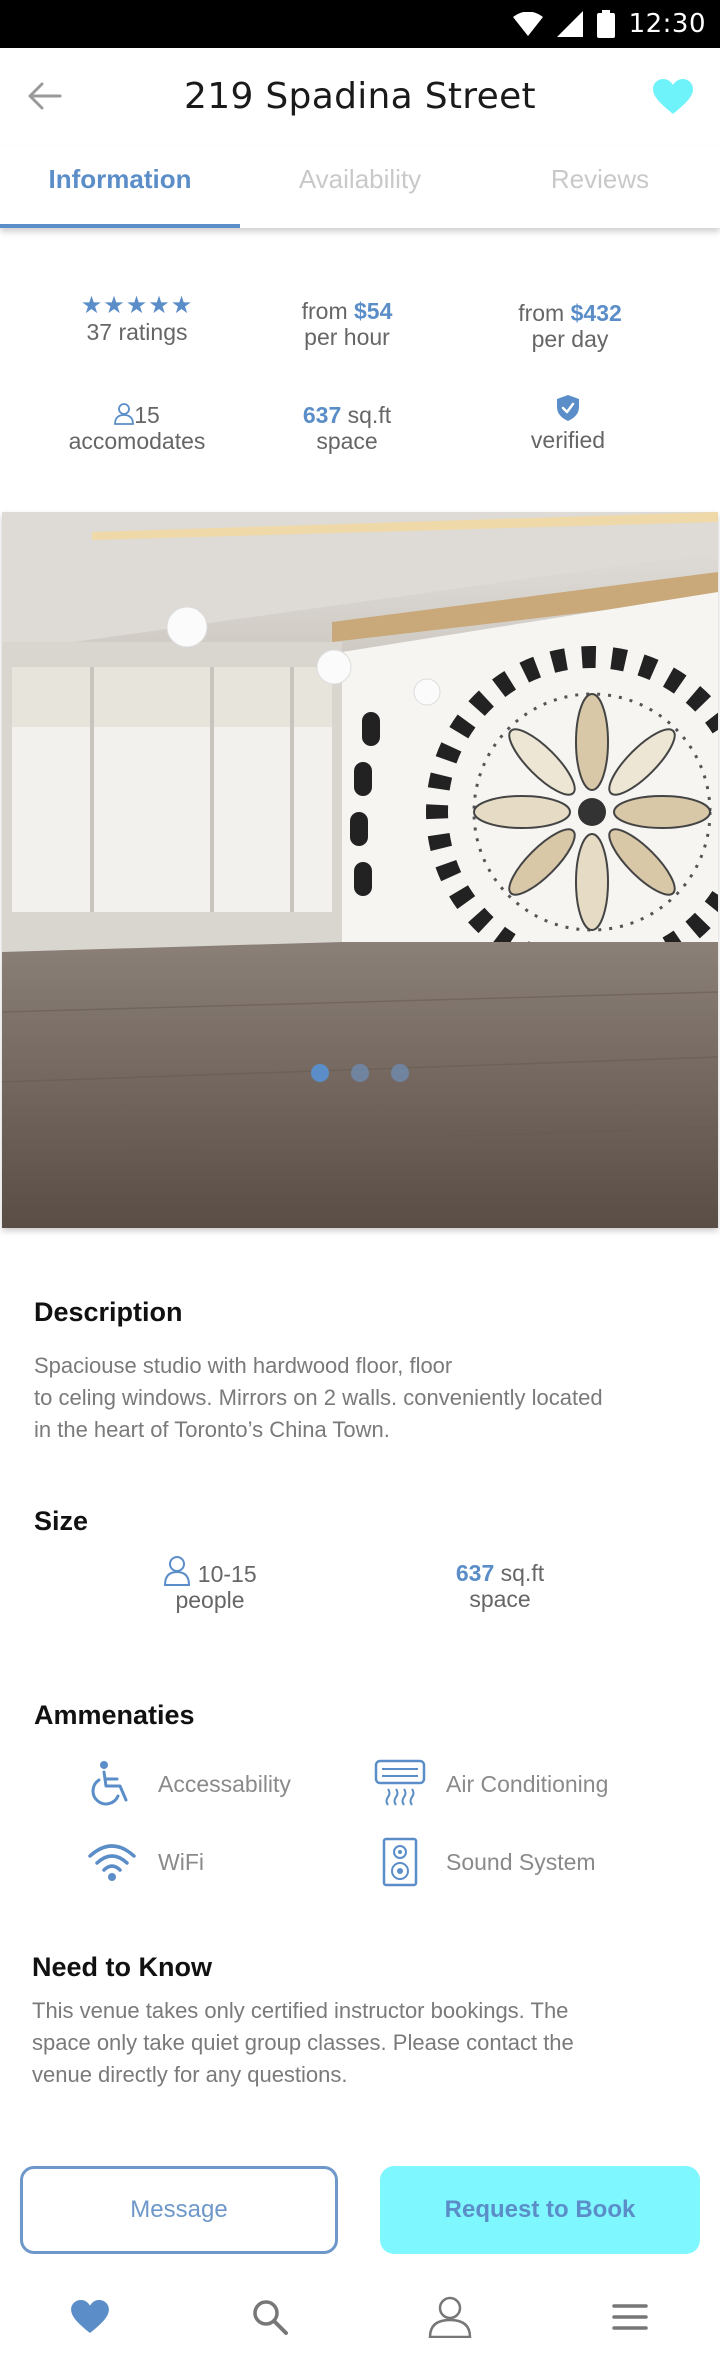 Image resolution: width=720 pixels, height=2364 pixels. I want to click on verified-label: verified, so click(568, 440).